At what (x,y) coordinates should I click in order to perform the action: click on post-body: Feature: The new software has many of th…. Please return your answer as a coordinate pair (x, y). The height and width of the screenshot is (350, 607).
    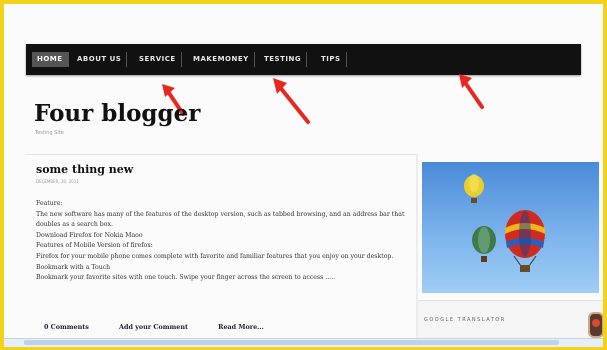
    Looking at the image, I should click on (221, 241).